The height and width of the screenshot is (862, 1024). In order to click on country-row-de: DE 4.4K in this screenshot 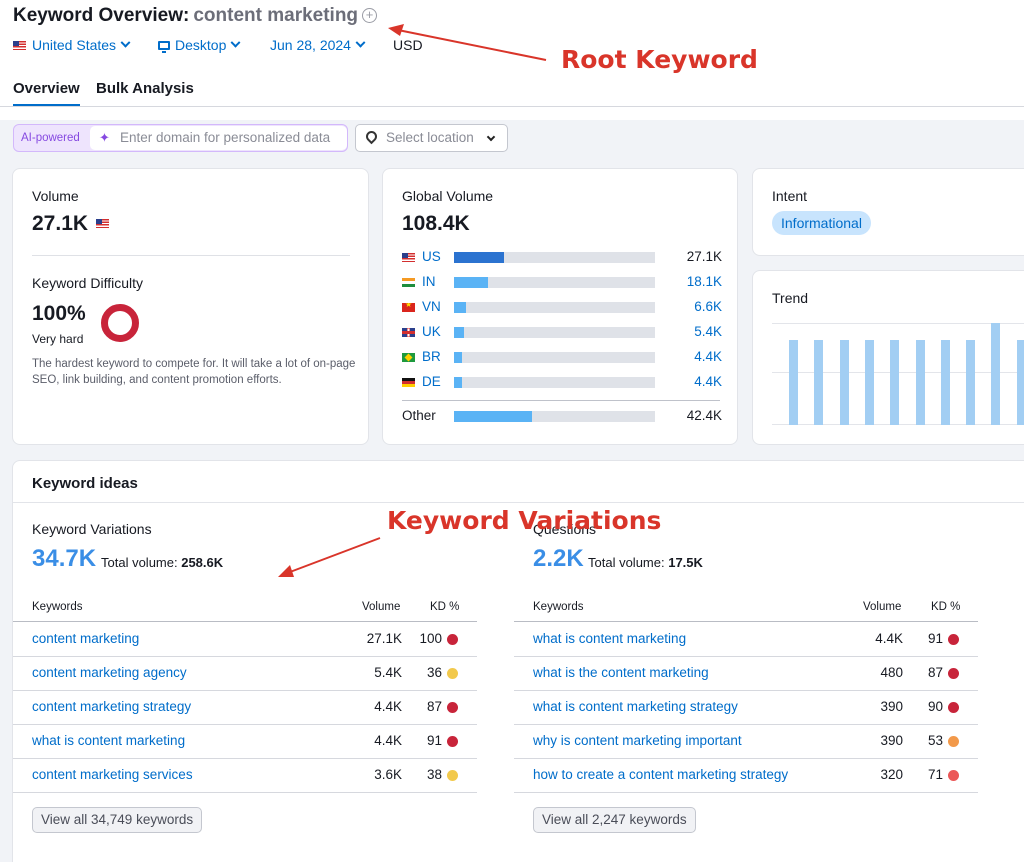, I will do `click(562, 381)`.